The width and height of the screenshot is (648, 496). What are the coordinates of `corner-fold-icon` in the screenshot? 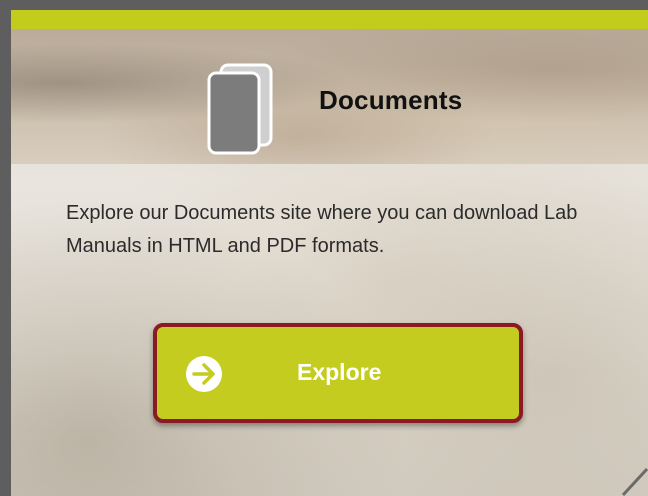 It's located at (634, 480).